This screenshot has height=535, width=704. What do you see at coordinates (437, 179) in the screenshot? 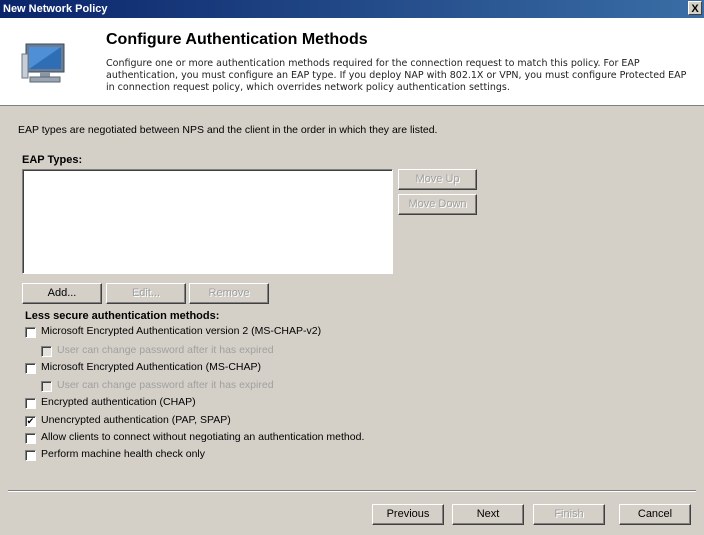
I see `move-up-button: Move Up` at bounding box center [437, 179].